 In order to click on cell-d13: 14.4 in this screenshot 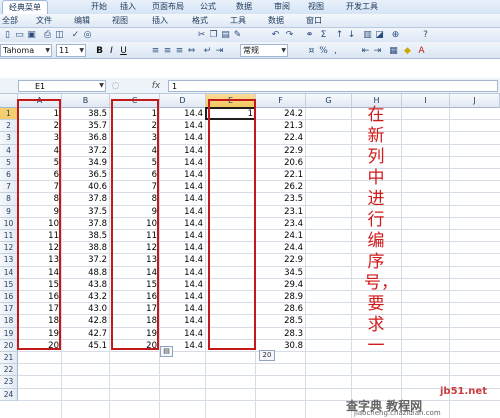, I will do `click(181, 260)`.